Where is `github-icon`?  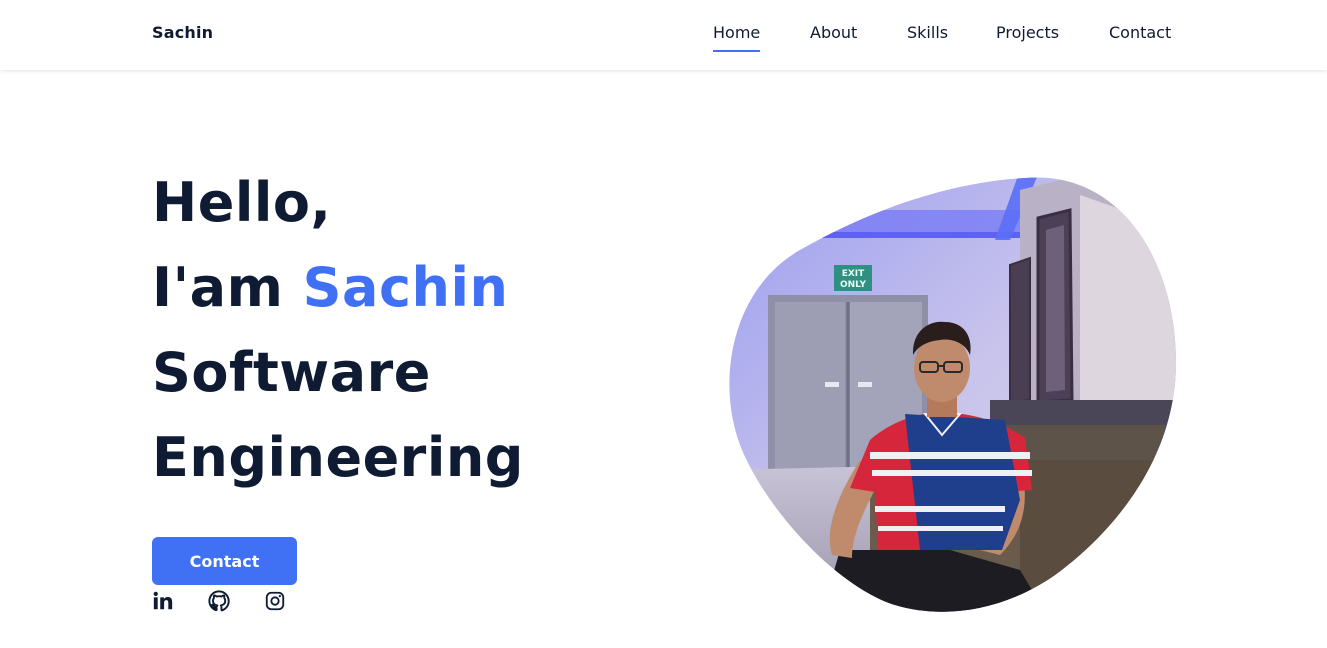 github-icon is located at coordinates (219, 601).